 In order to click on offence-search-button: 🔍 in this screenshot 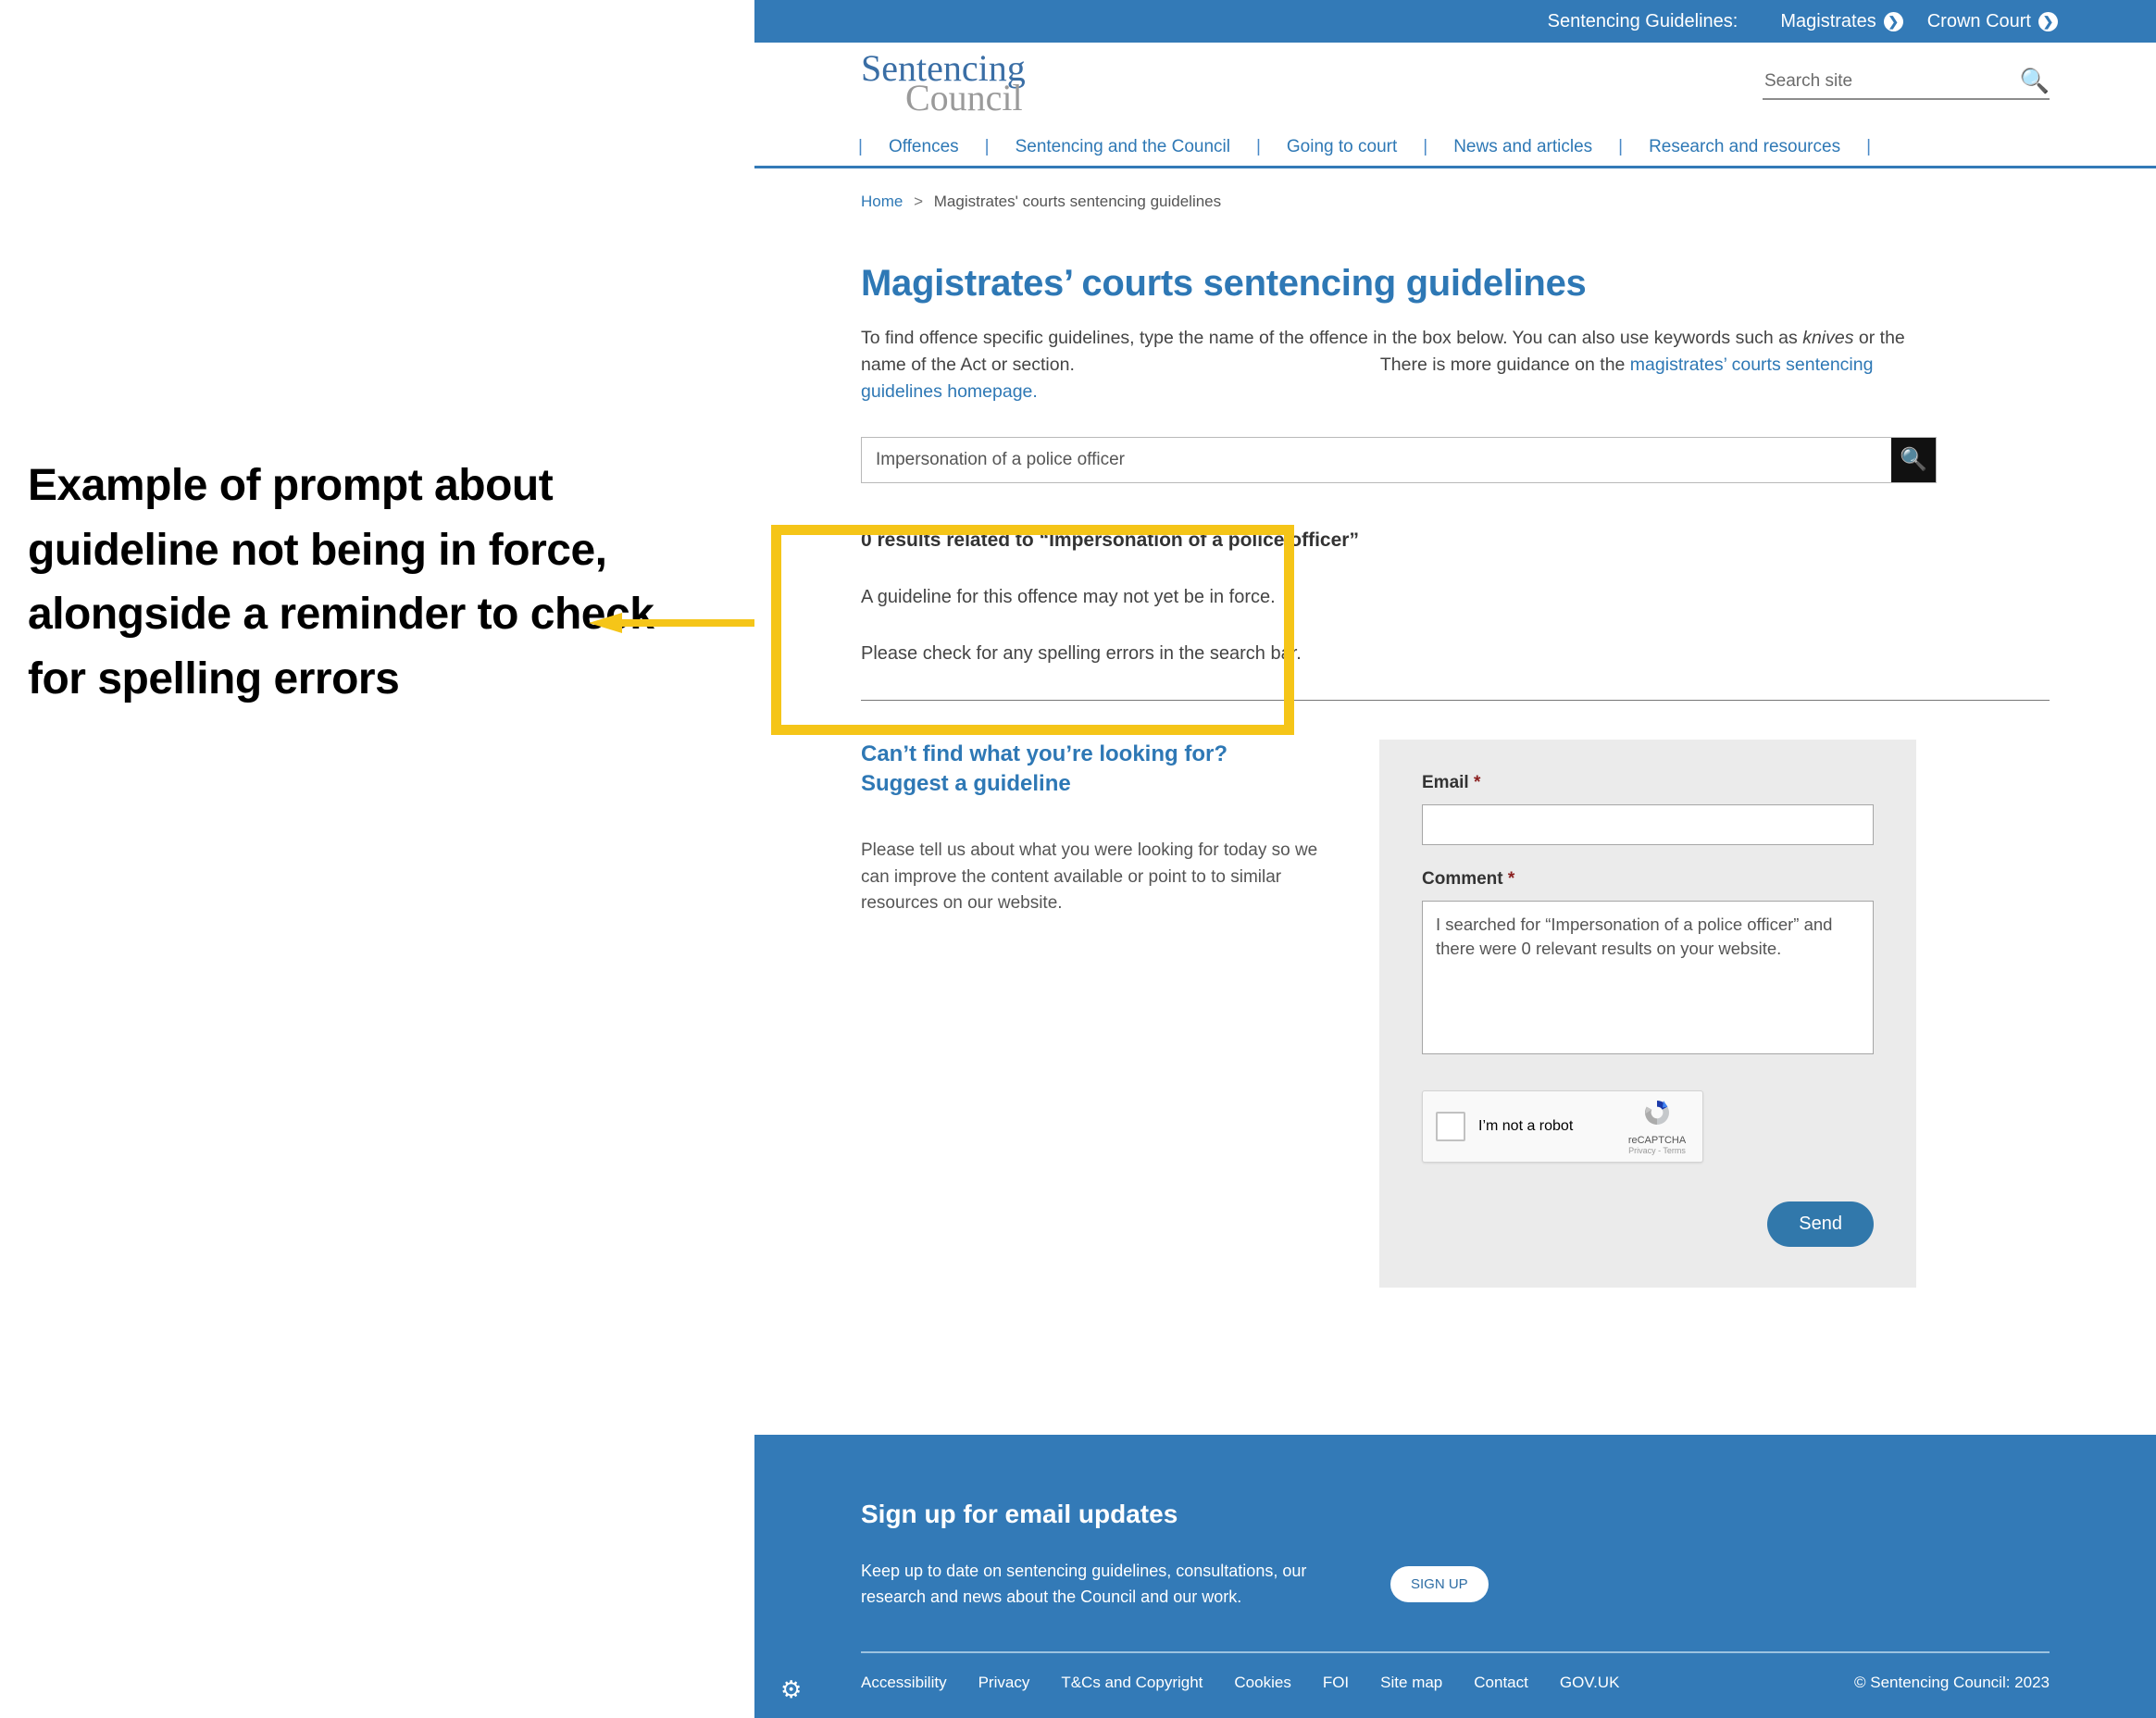, I will do `click(1913, 459)`.